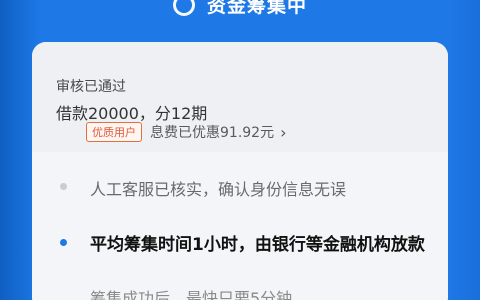  What do you see at coordinates (63, 242) in the screenshot?
I see `timeline-dot-active` at bounding box center [63, 242].